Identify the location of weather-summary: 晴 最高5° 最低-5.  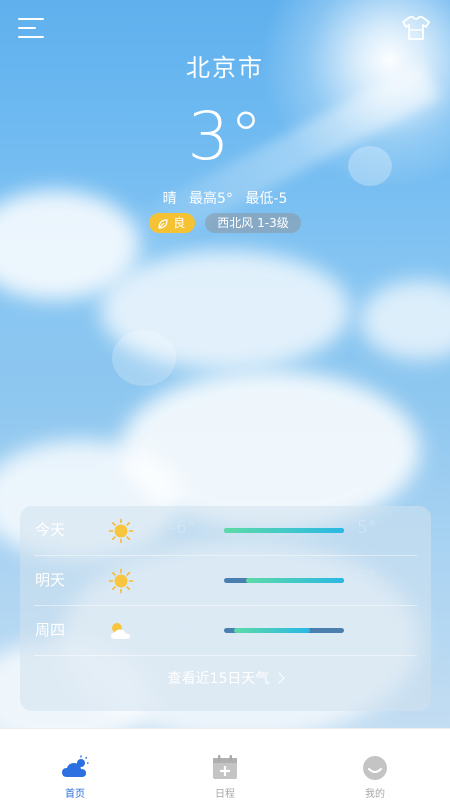
(225, 198).